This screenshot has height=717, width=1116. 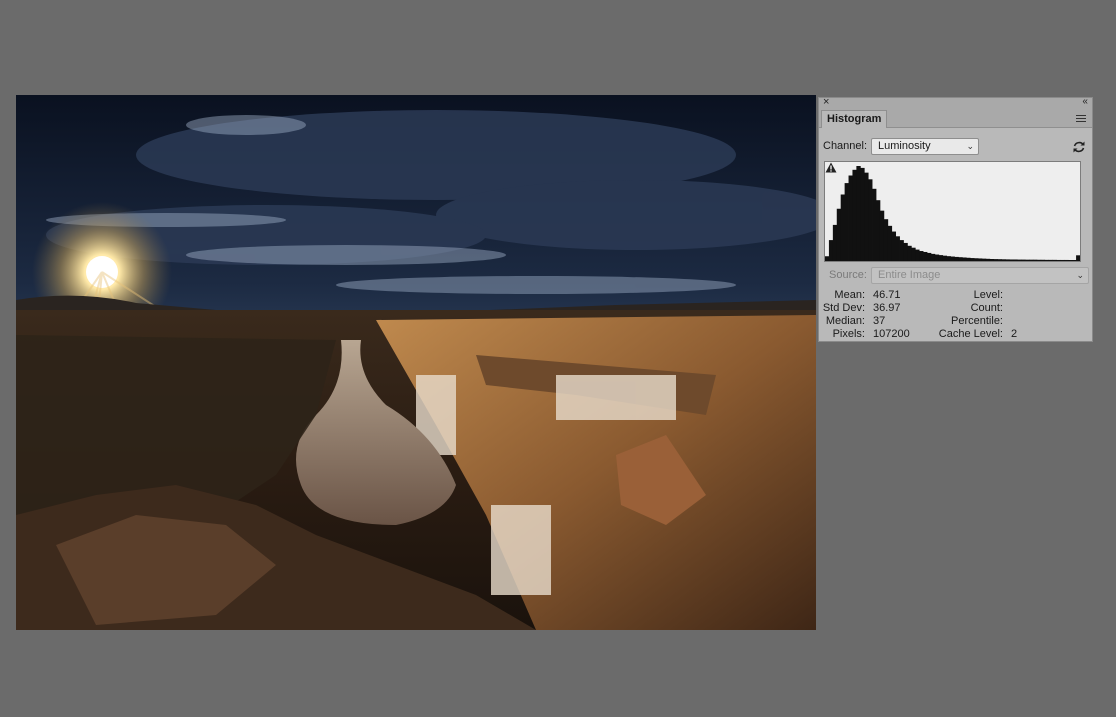 What do you see at coordinates (879, 321) in the screenshot?
I see `median-value: 37` at bounding box center [879, 321].